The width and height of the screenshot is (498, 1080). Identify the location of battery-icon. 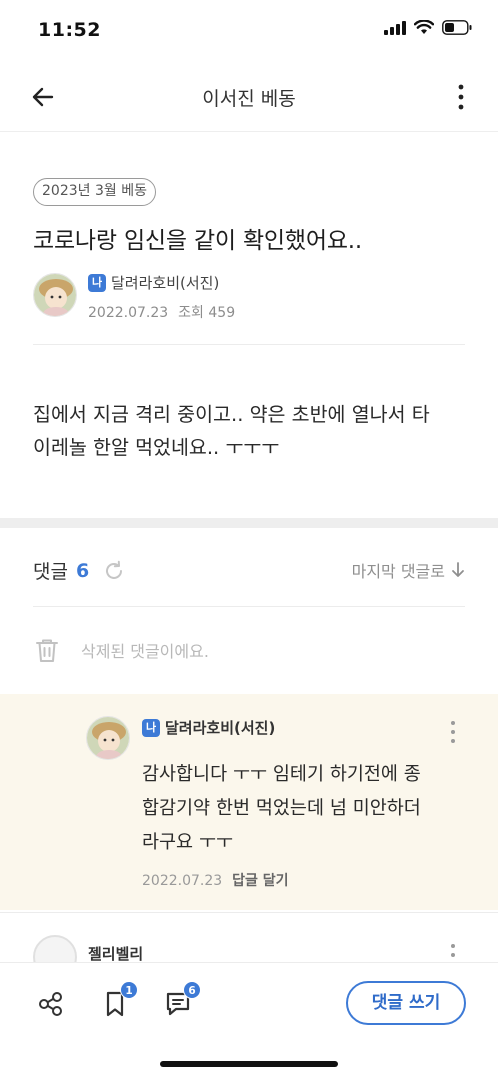
(457, 27).